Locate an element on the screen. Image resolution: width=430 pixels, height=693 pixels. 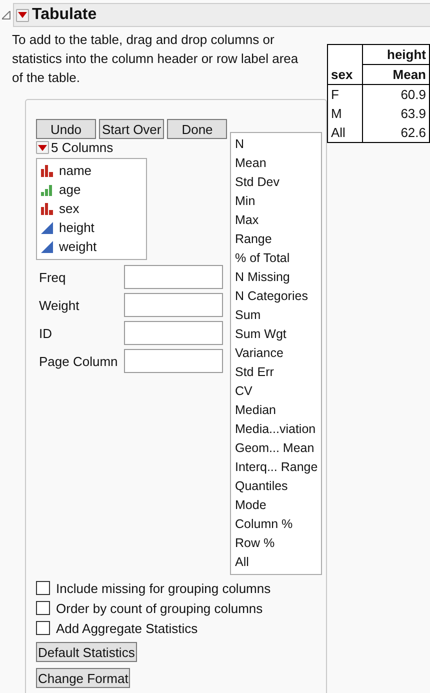
statistic-item: Median is located at coordinates (255, 410).